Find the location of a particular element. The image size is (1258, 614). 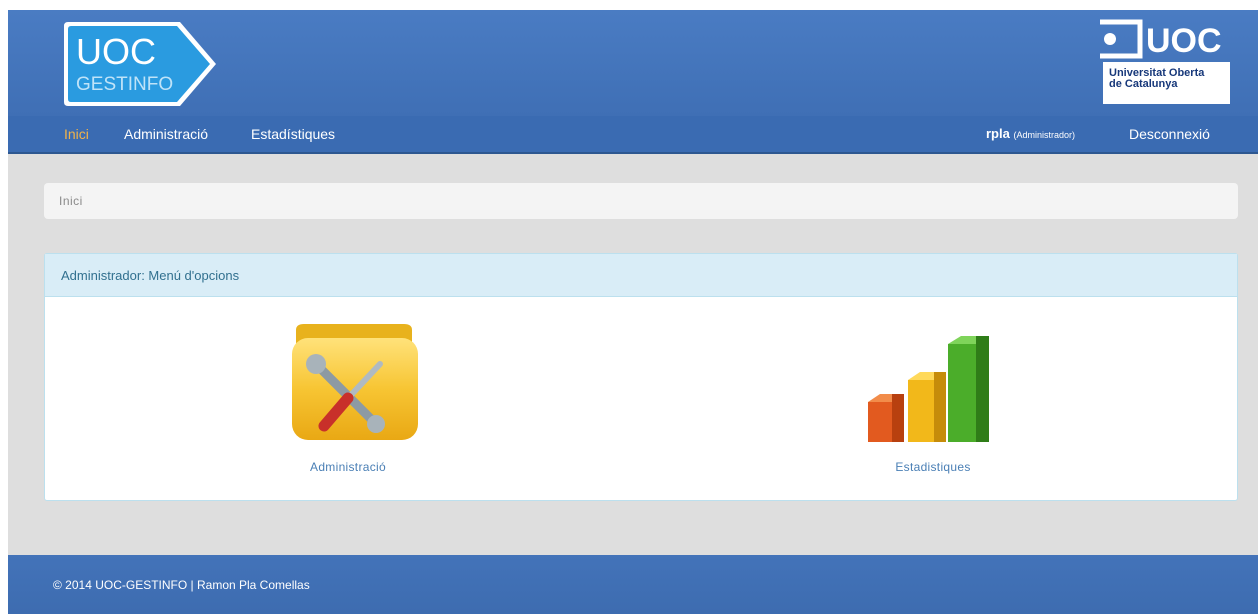

footer-text: © 2014 UOC-GESTINFO | Ramon Pla Comellas is located at coordinates (181, 585).